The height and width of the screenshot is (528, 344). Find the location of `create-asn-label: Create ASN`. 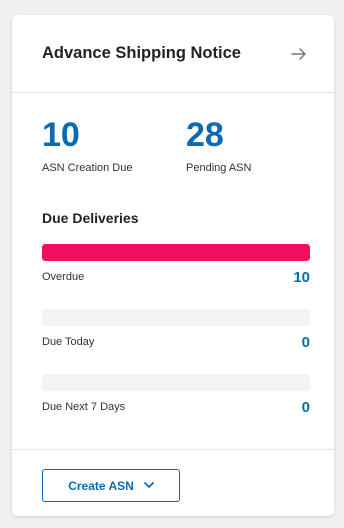

create-asn-label: Create ASN is located at coordinates (101, 485).